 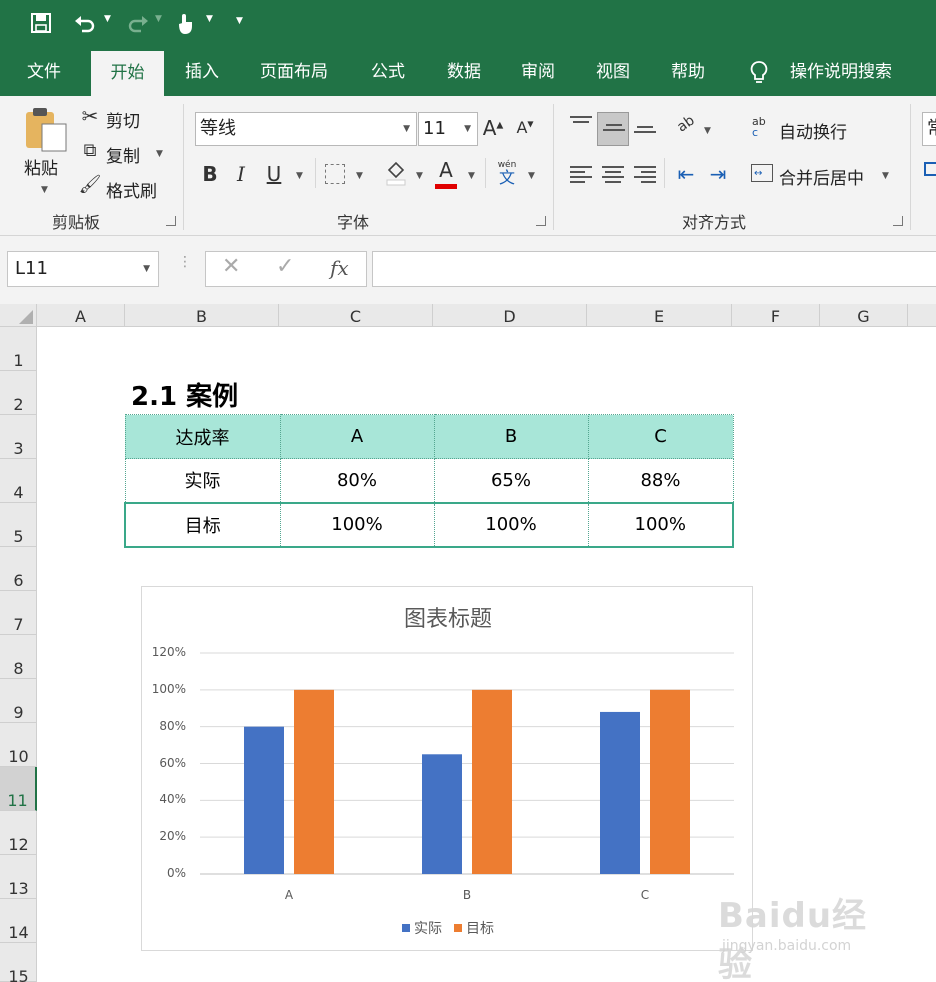 What do you see at coordinates (541, 221) in the screenshot?
I see `font-launcher-icon` at bounding box center [541, 221].